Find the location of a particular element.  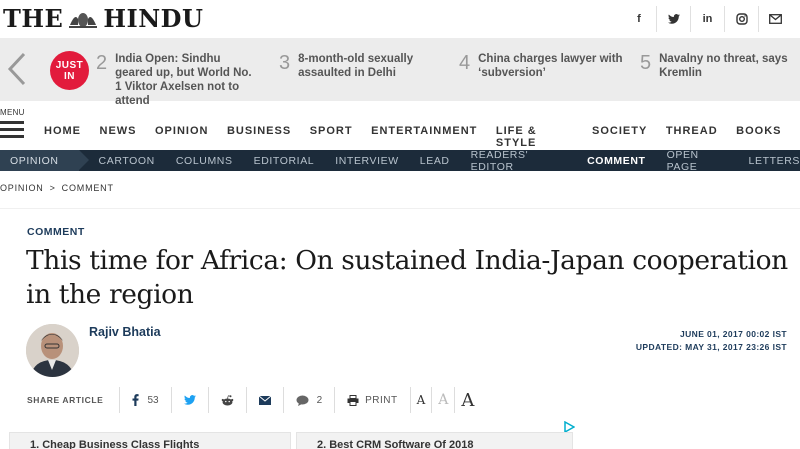

ad-link: 2. Best CRM Software Of 2018 is located at coordinates (434, 440).